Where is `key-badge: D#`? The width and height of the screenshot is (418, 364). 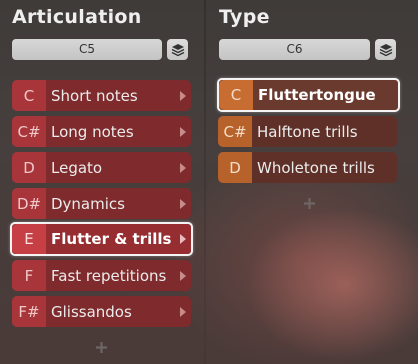 key-badge: D# is located at coordinates (29, 203).